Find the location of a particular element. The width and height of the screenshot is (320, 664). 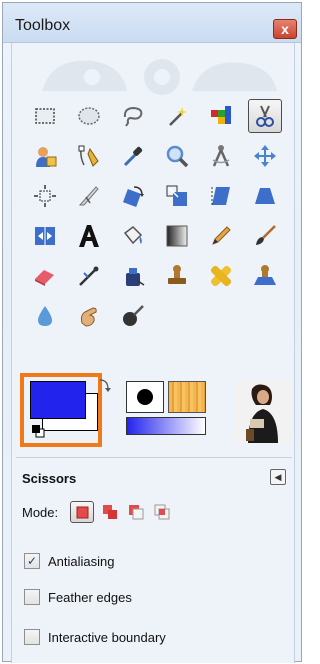

gradient-icon is located at coordinates (177, 236).